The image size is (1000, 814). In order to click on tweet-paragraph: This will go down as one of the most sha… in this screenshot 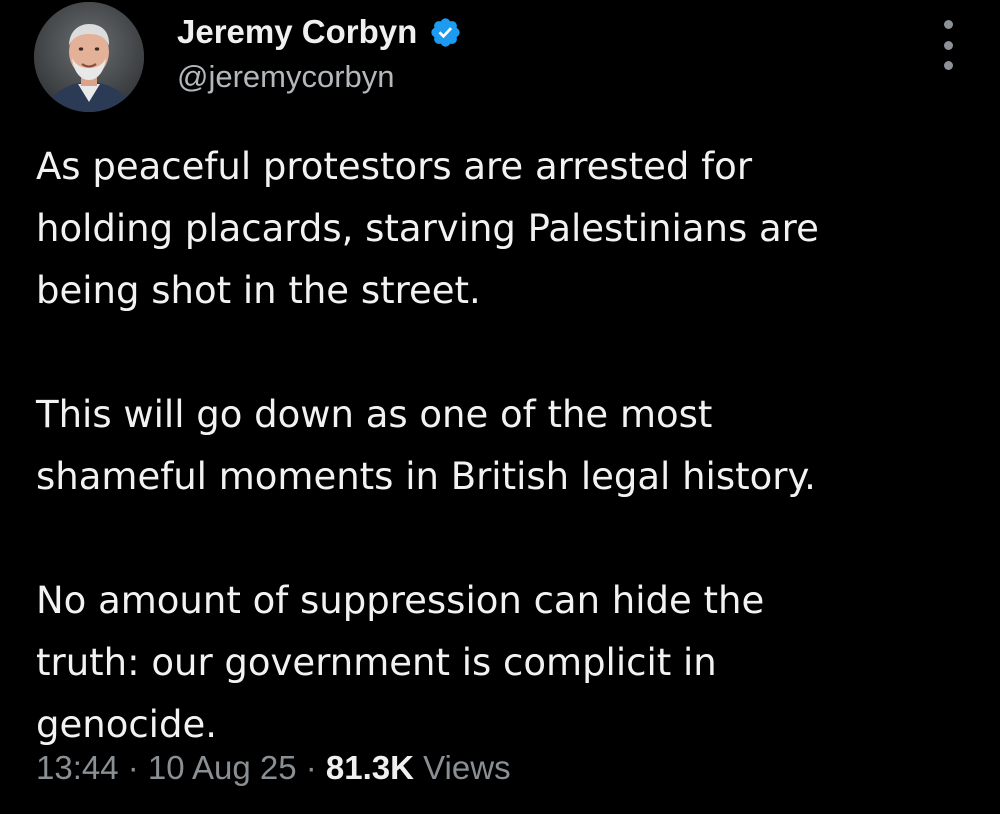, I will do `click(511, 446)`.